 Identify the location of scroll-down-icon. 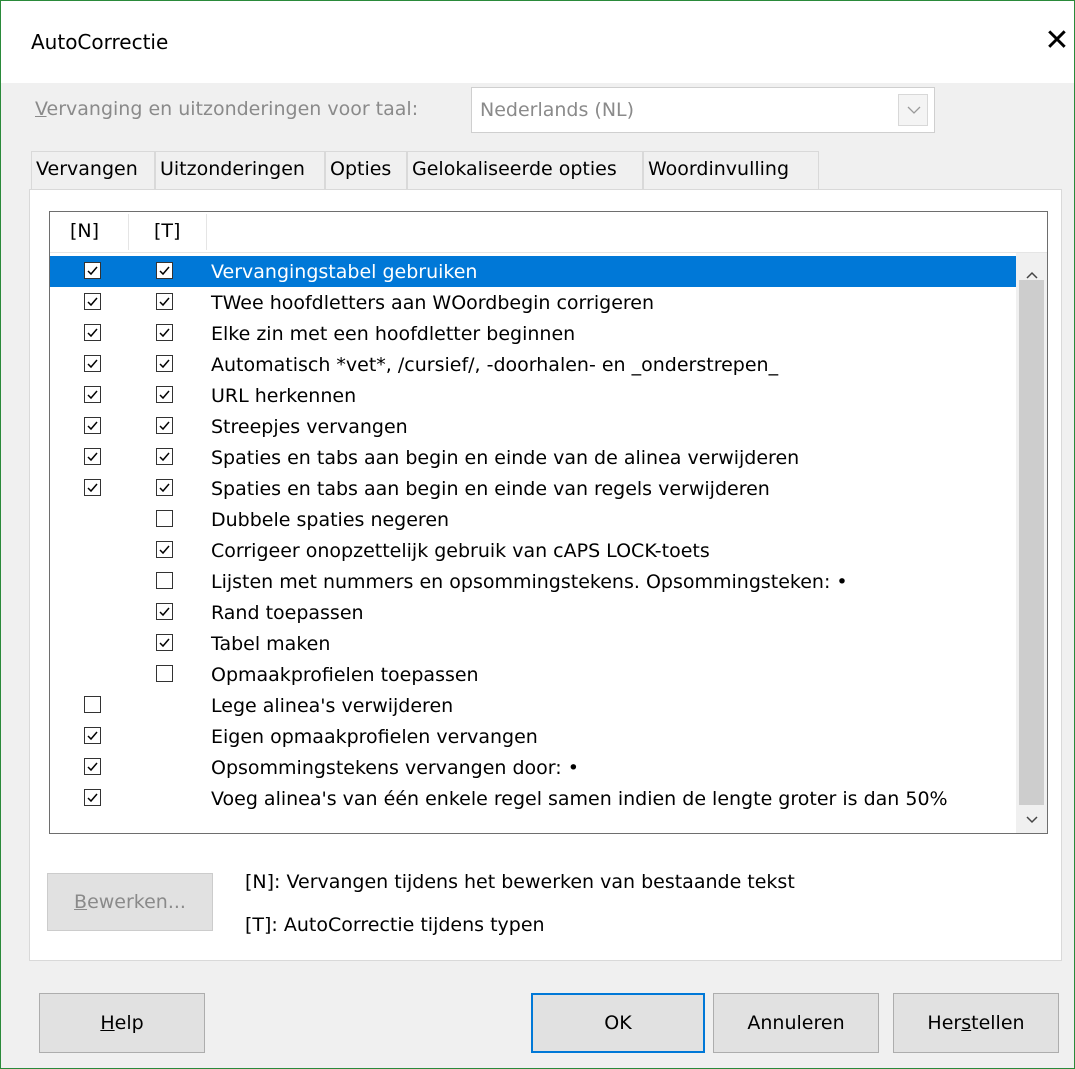
(1031, 820).